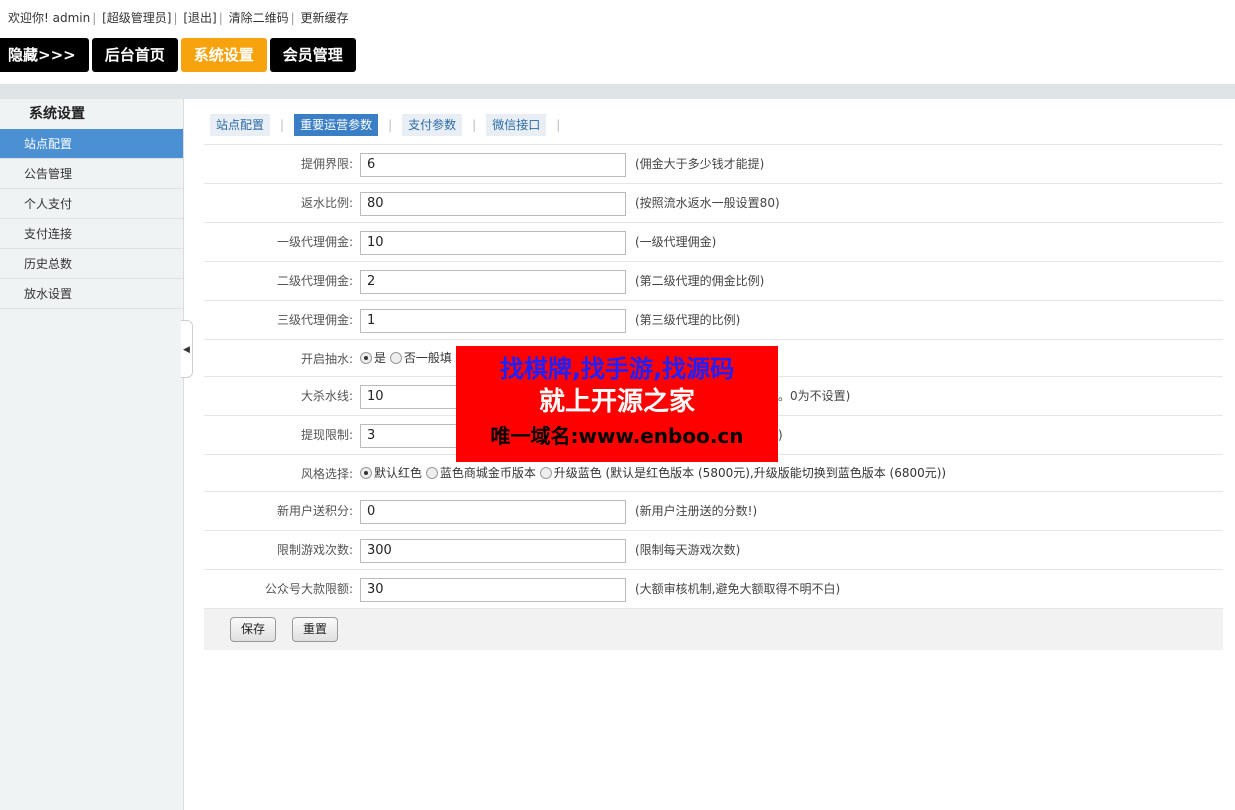 The height and width of the screenshot is (810, 1235). Describe the element at coordinates (91, 144) in the screenshot. I see `sidebar-item-site-config: 站点配置` at that location.